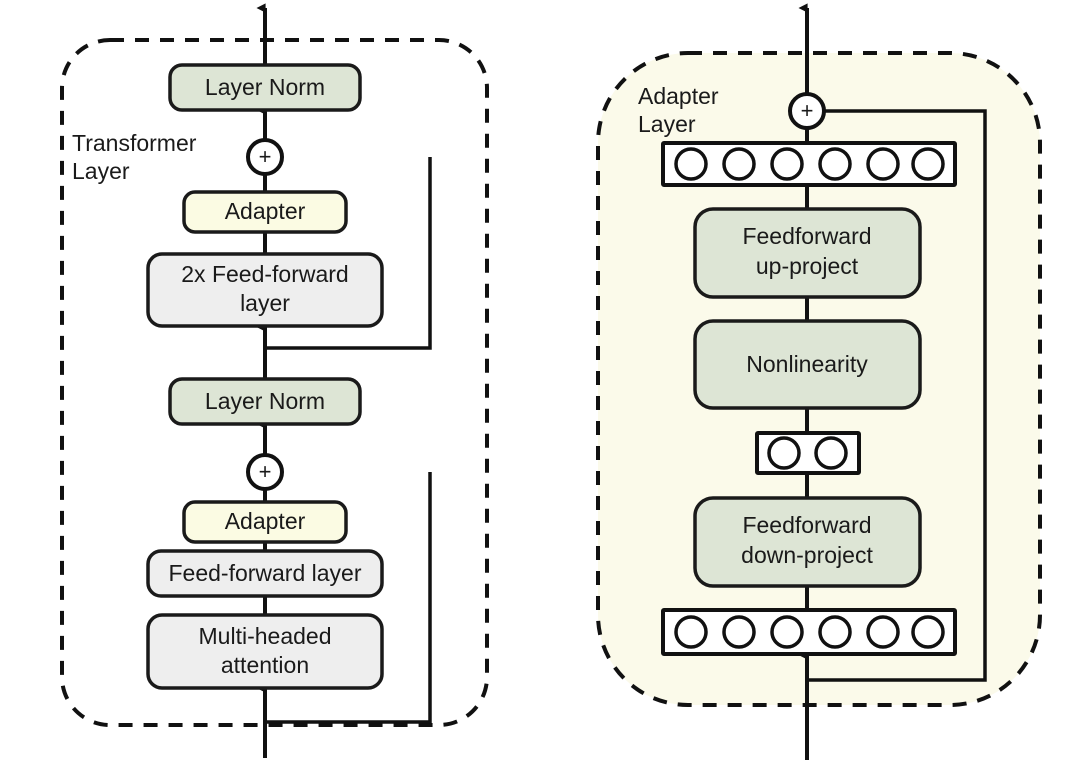  I want to click on box-feed-forward-2x-label-line2: layer, so click(265, 303).